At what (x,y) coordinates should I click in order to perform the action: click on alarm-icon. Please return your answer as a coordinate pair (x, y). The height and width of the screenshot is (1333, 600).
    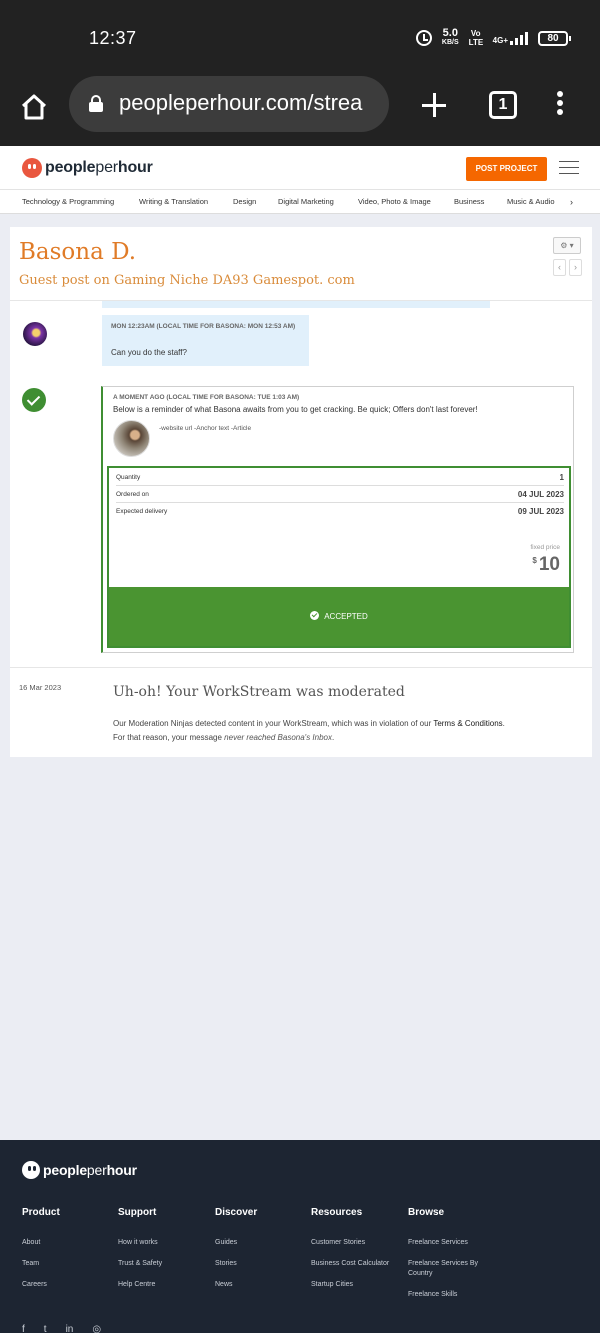
    Looking at the image, I should click on (423, 38).